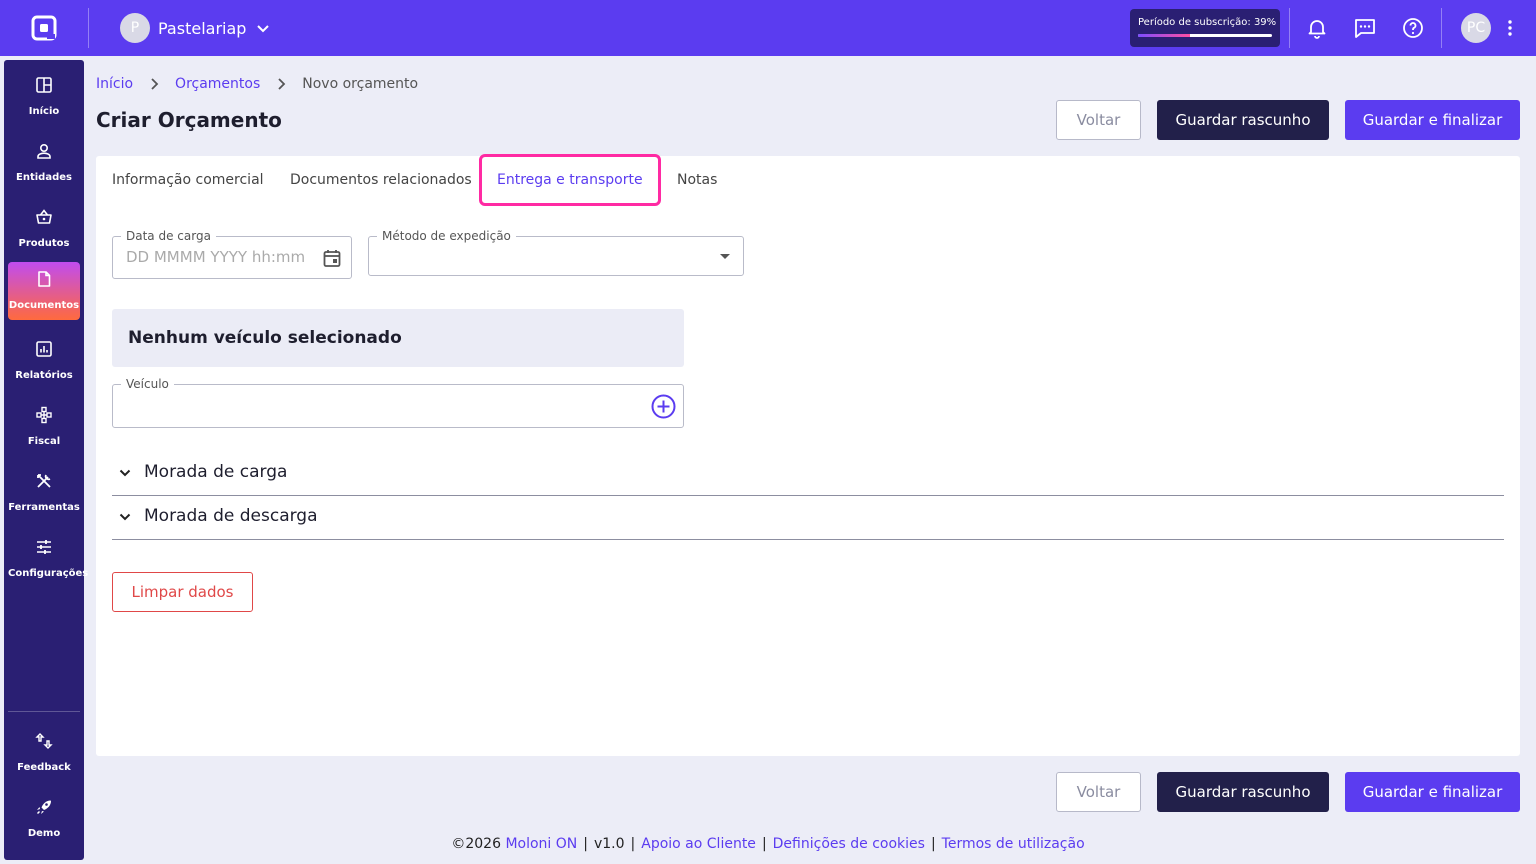 This screenshot has width=1536, height=864. What do you see at coordinates (44, 85) in the screenshot?
I see `dashboard-icon` at bounding box center [44, 85].